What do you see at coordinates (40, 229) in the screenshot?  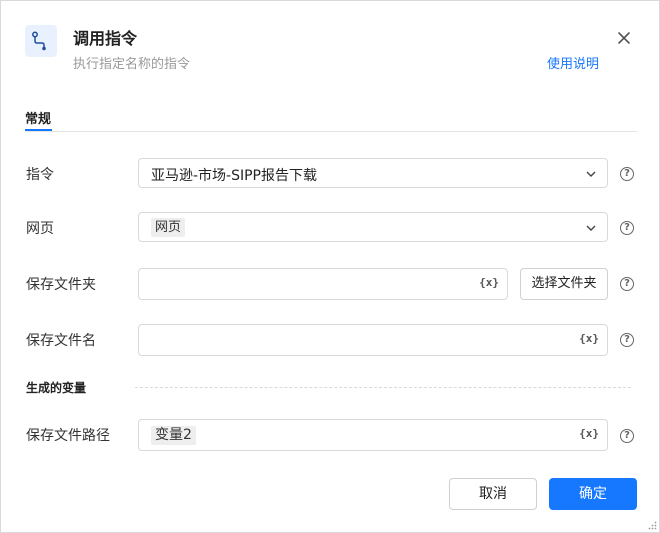 I see `webpage-label: 网页` at bounding box center [40, 229].